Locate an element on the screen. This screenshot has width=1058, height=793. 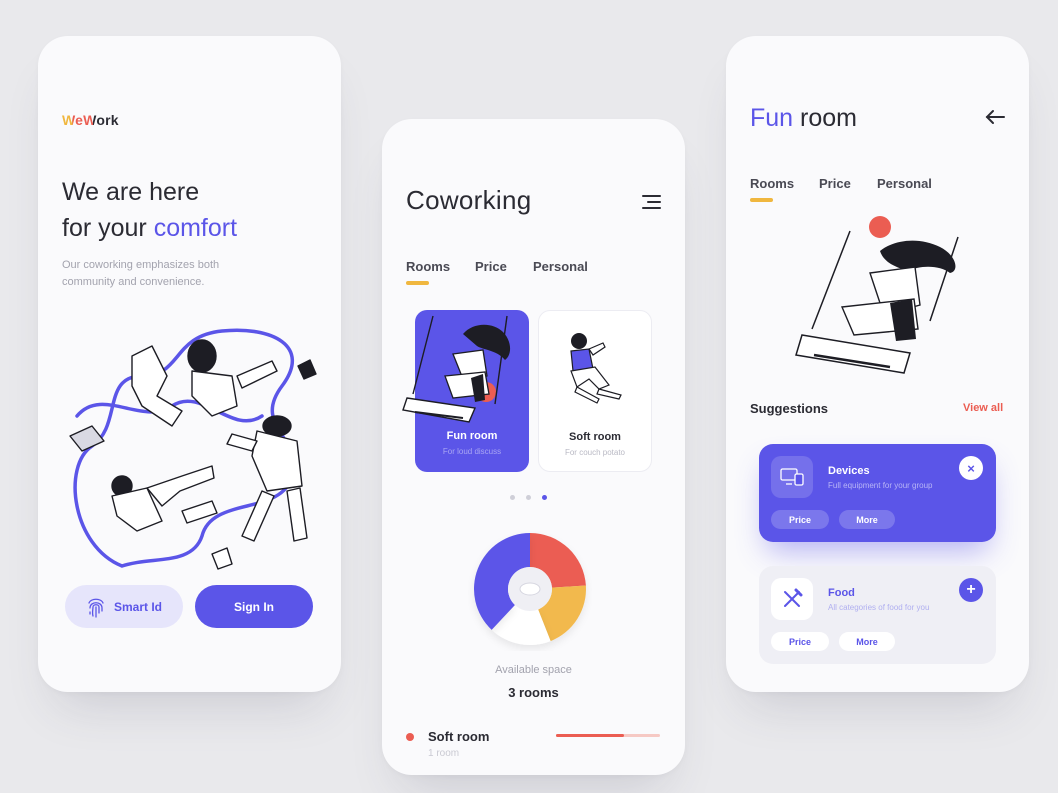
suggestion-desc: Full equipment for your group is located at coordinates (880, 485).